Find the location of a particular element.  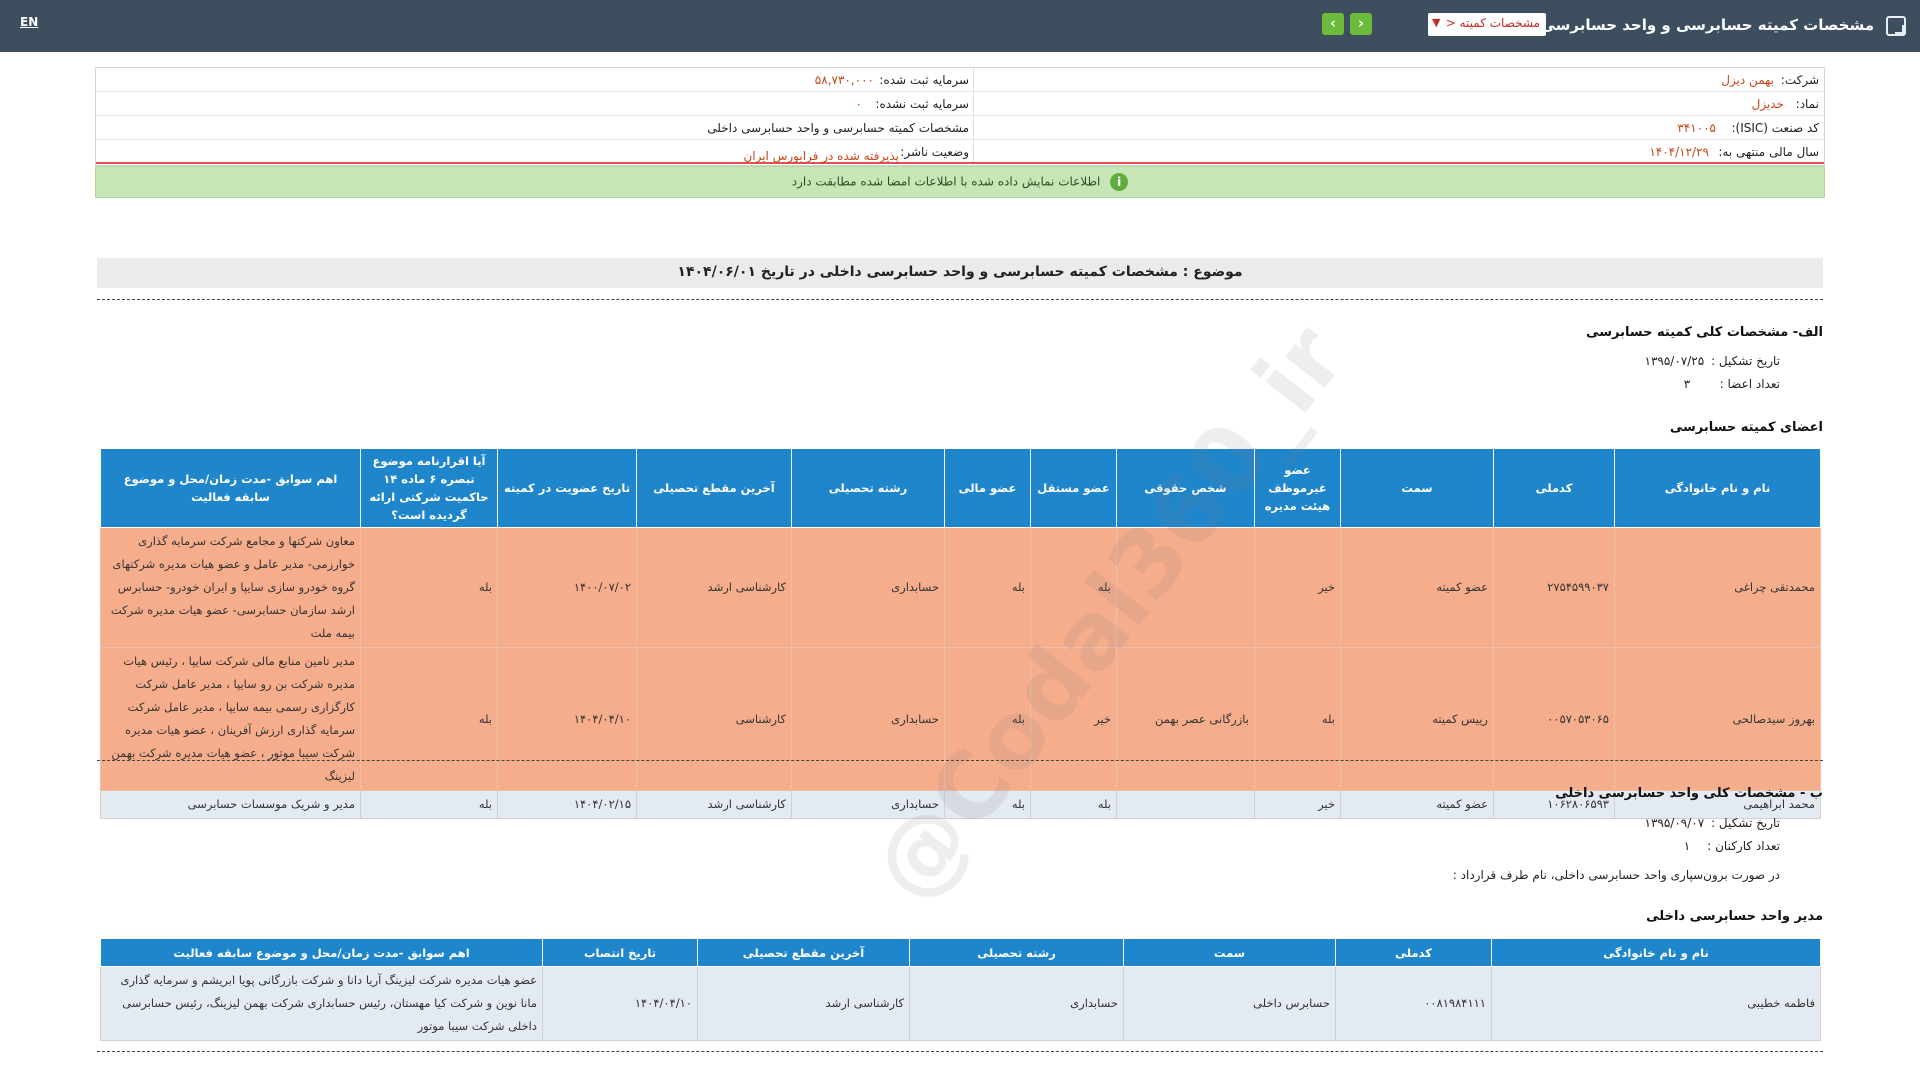

section-b-title: ب - مشخصات کلی واحد حسابرسی داخلی is located at coordinates (1689, 793).